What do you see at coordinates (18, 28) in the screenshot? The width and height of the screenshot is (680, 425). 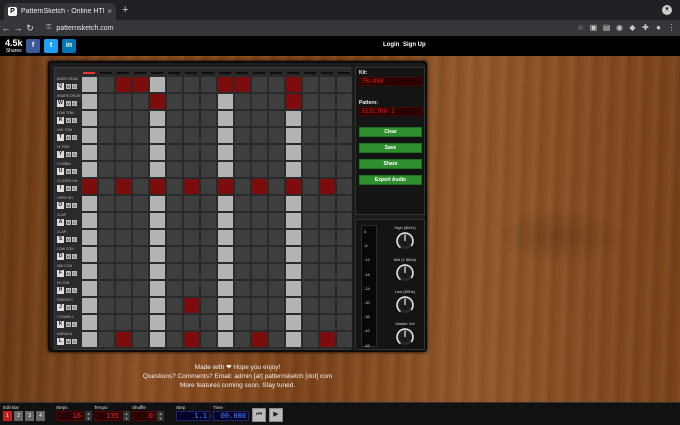 I see `forward-button: →` at bounding box center [18, 28].